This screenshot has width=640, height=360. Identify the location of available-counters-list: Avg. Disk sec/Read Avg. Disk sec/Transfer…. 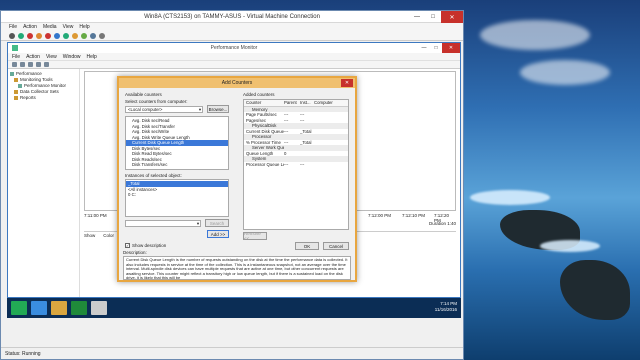
(177, 143).